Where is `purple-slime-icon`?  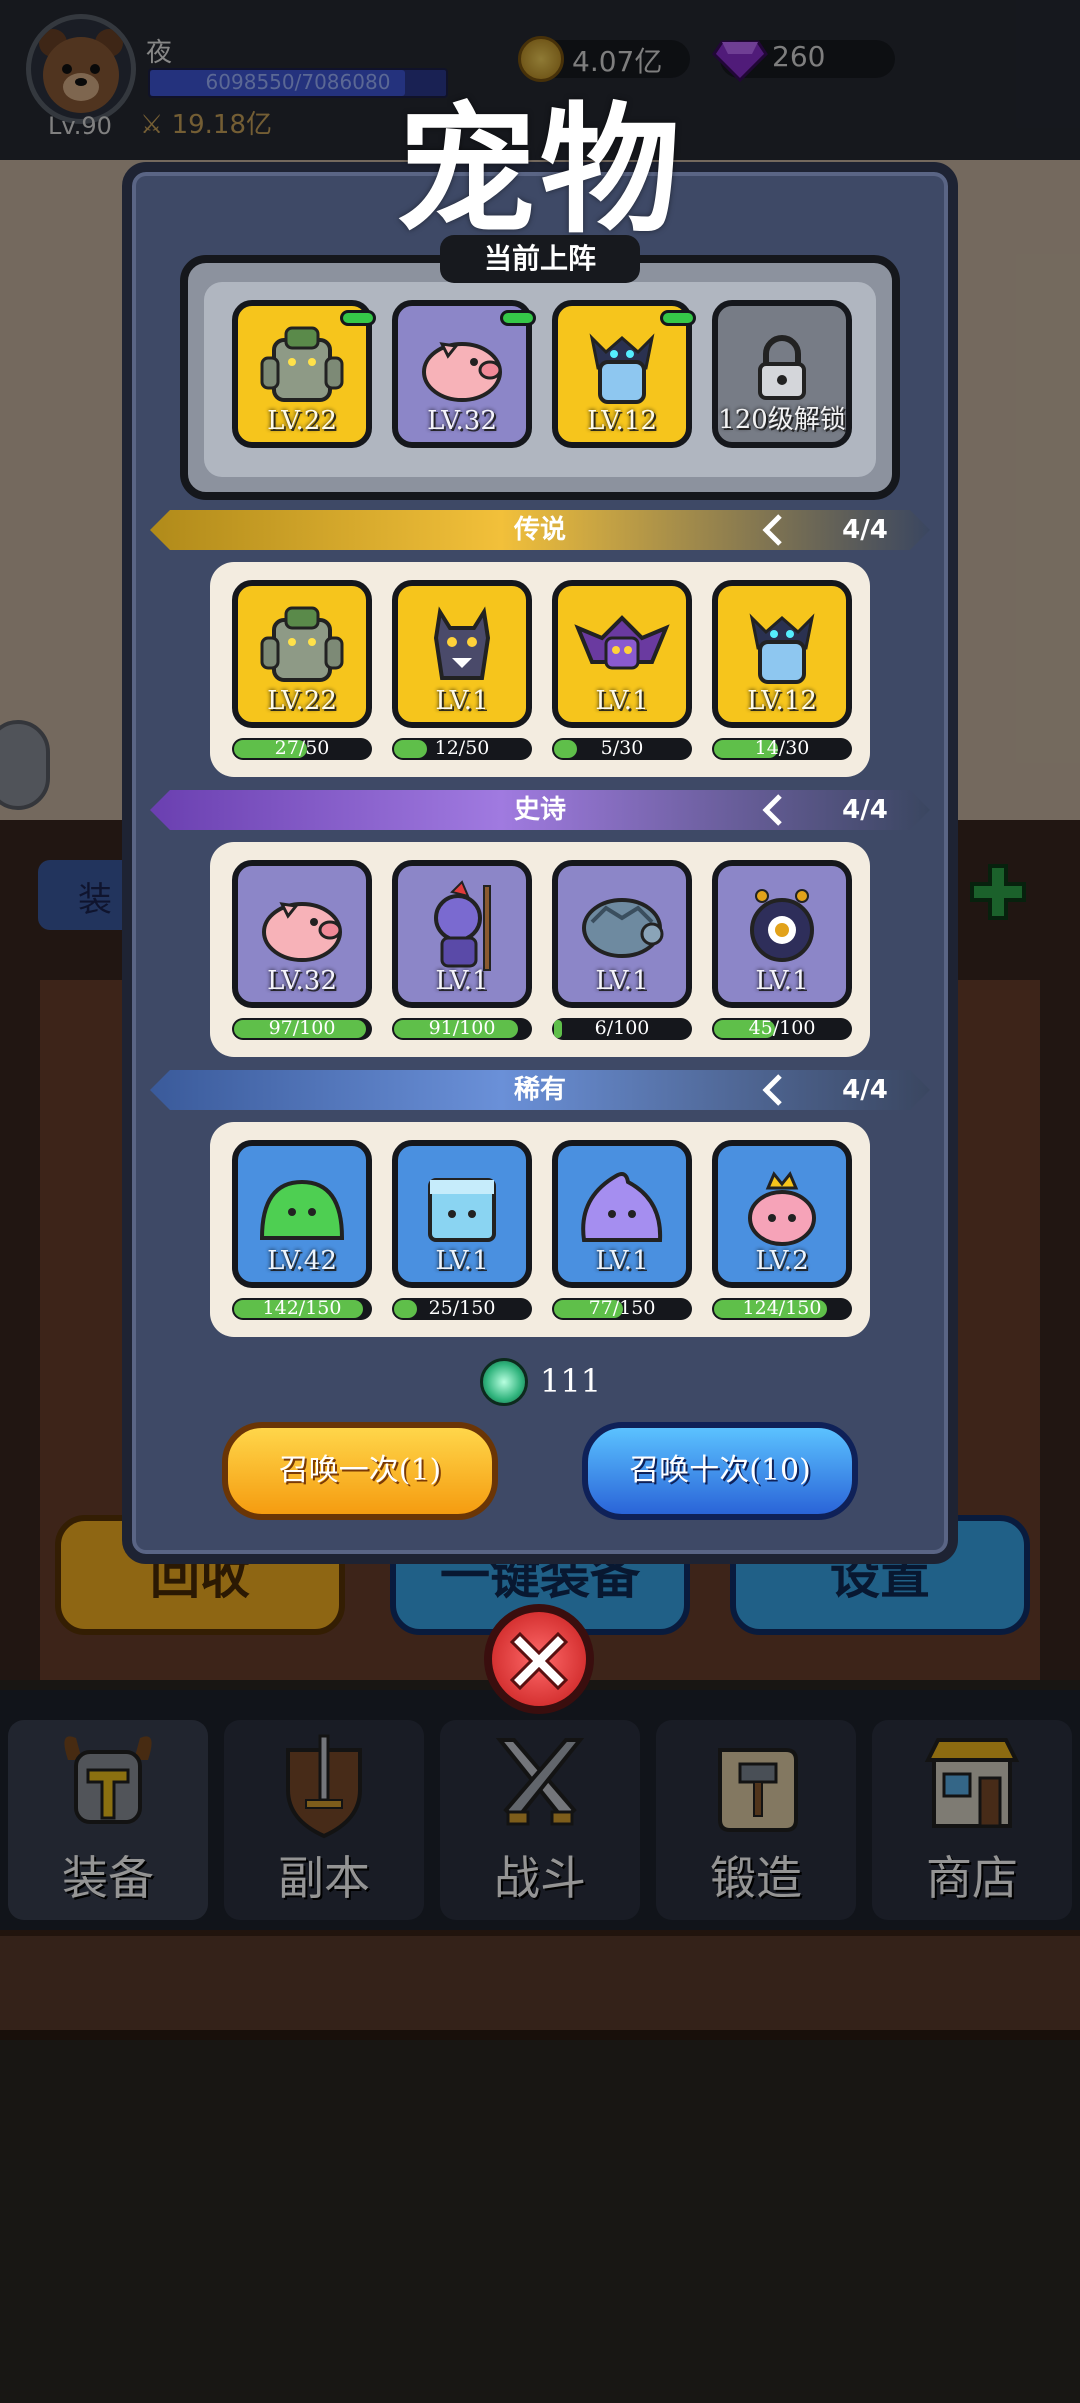
purple-slime-icon is located at coordinates (622, 1207).